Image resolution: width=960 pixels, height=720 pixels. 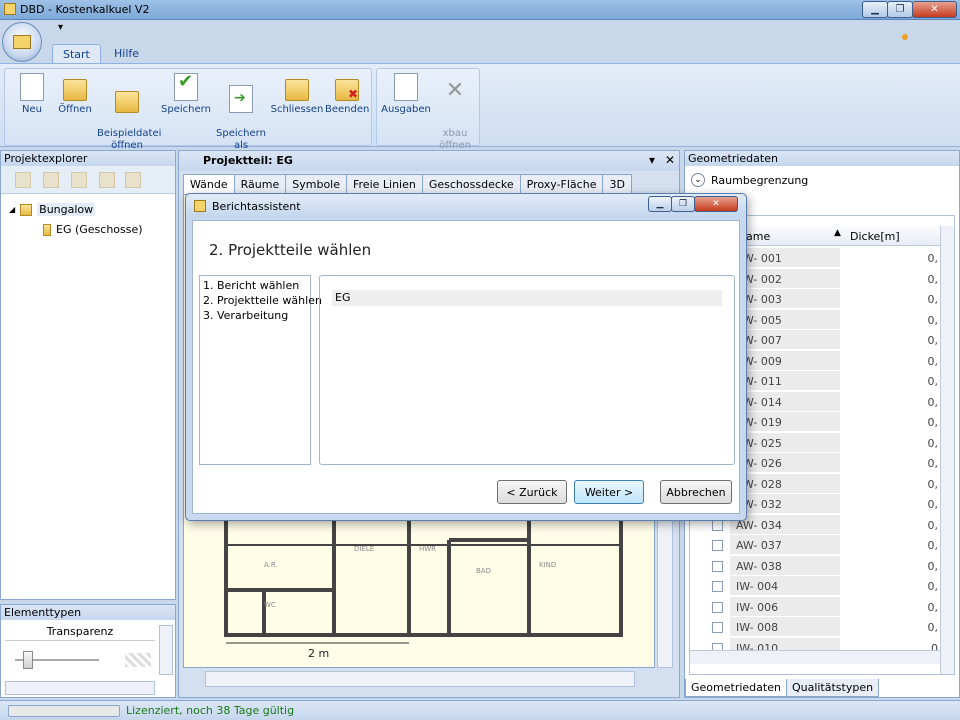 What do you see at coordinates (652, 160) in the screenshot?
I see `pin-dropdown-icon: ▾` at bounding box center [652, 160].